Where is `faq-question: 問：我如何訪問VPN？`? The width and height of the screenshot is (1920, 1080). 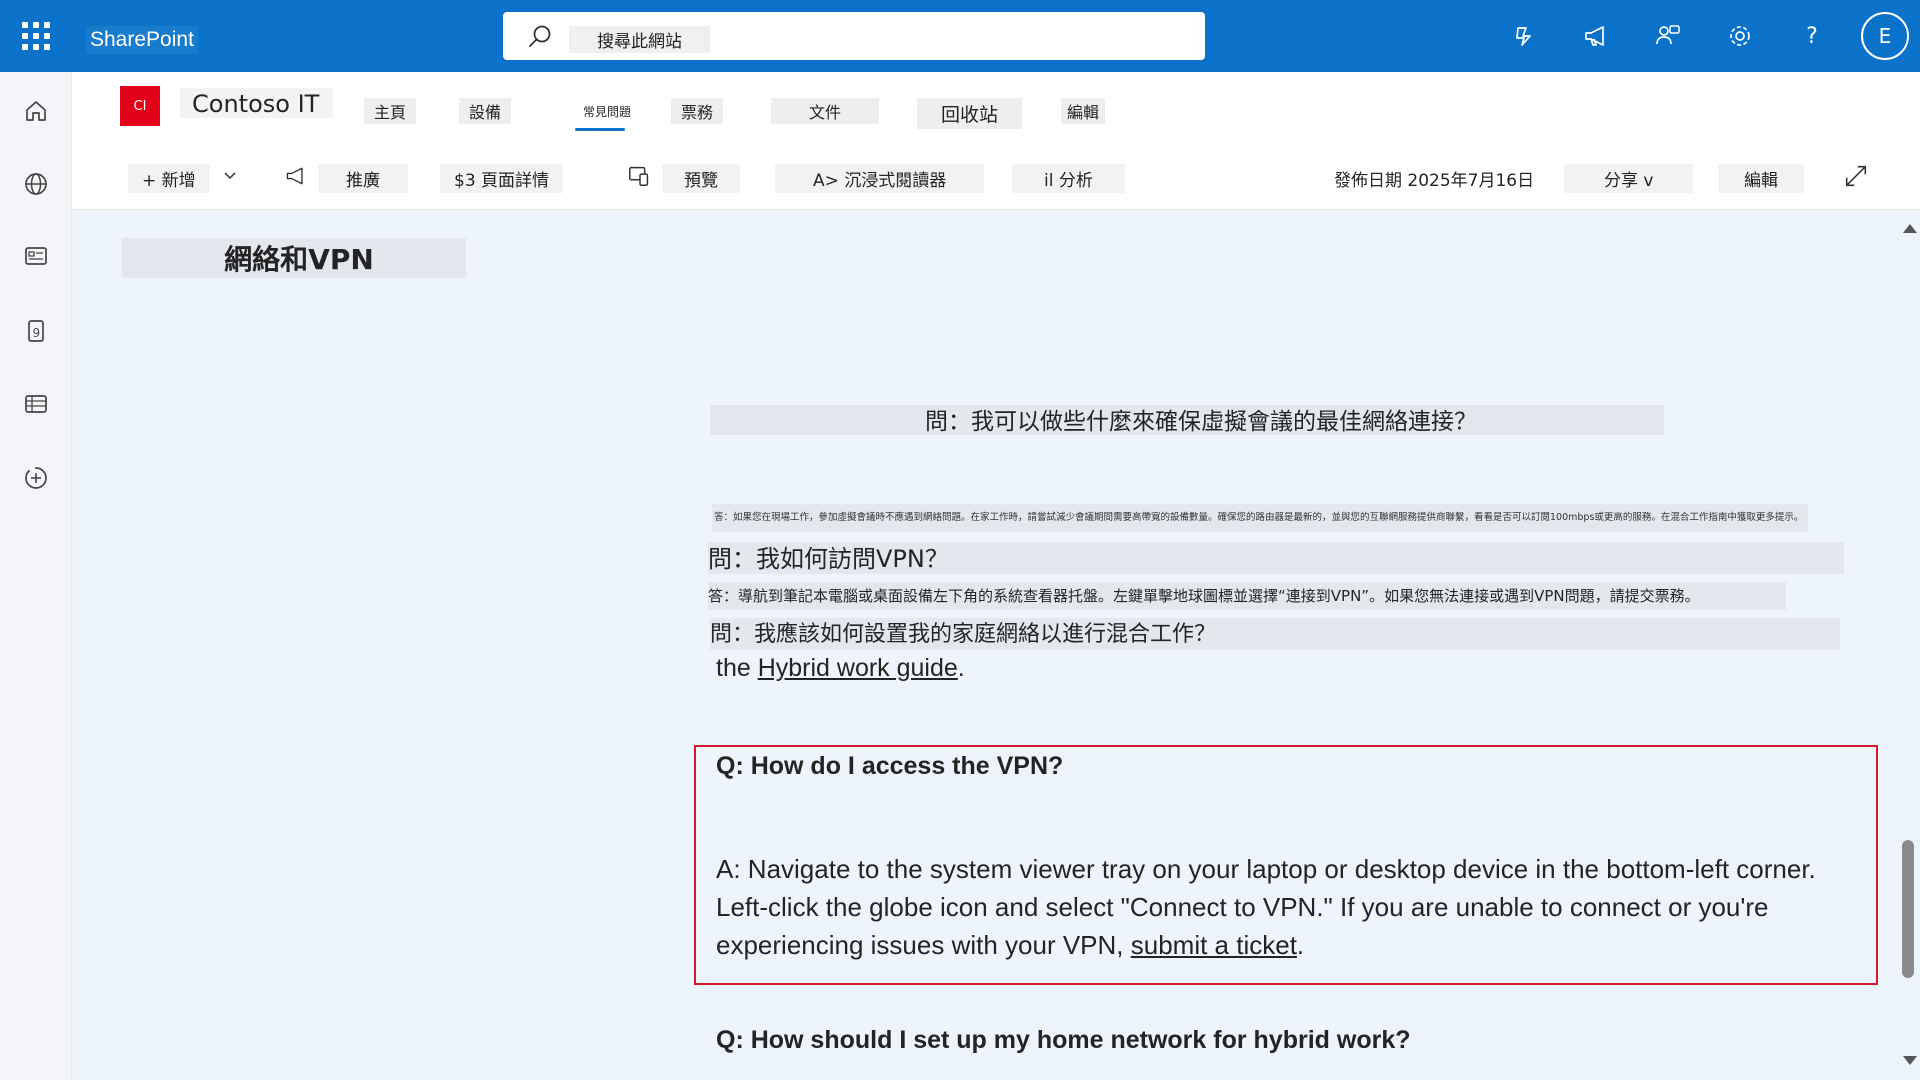 faq-question: 問：我如何訪問VPN？ is located at coordinates (1276, 558).